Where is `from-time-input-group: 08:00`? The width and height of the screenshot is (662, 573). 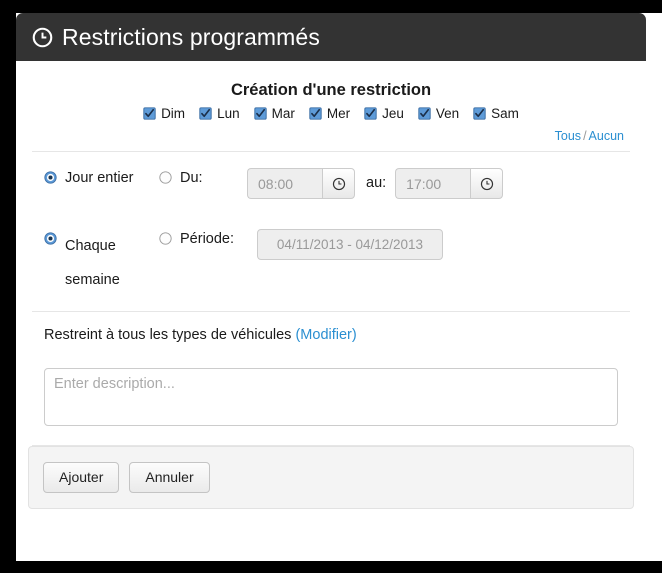
from-time-input-group: 08:00 is located at coordinates (301, 183).